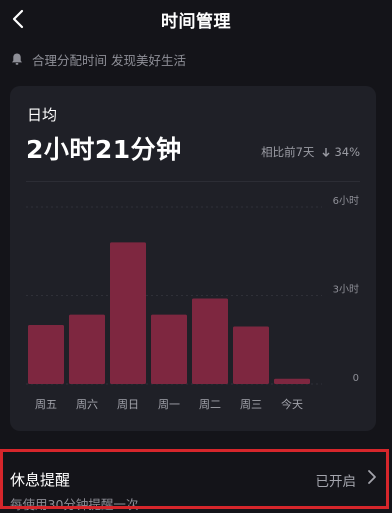 The height and width of the screenshot is (513, 392). I want to click on rest-reminder-status: 已开启, so click(336, 482).